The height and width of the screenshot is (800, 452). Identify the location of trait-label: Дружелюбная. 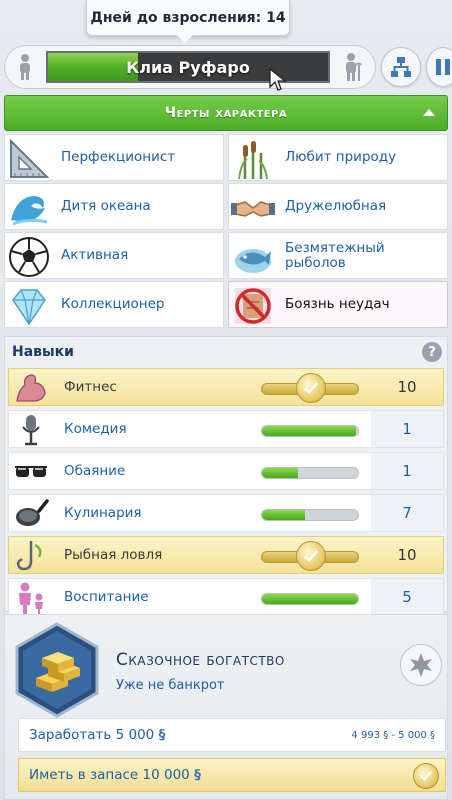
(336, 206).